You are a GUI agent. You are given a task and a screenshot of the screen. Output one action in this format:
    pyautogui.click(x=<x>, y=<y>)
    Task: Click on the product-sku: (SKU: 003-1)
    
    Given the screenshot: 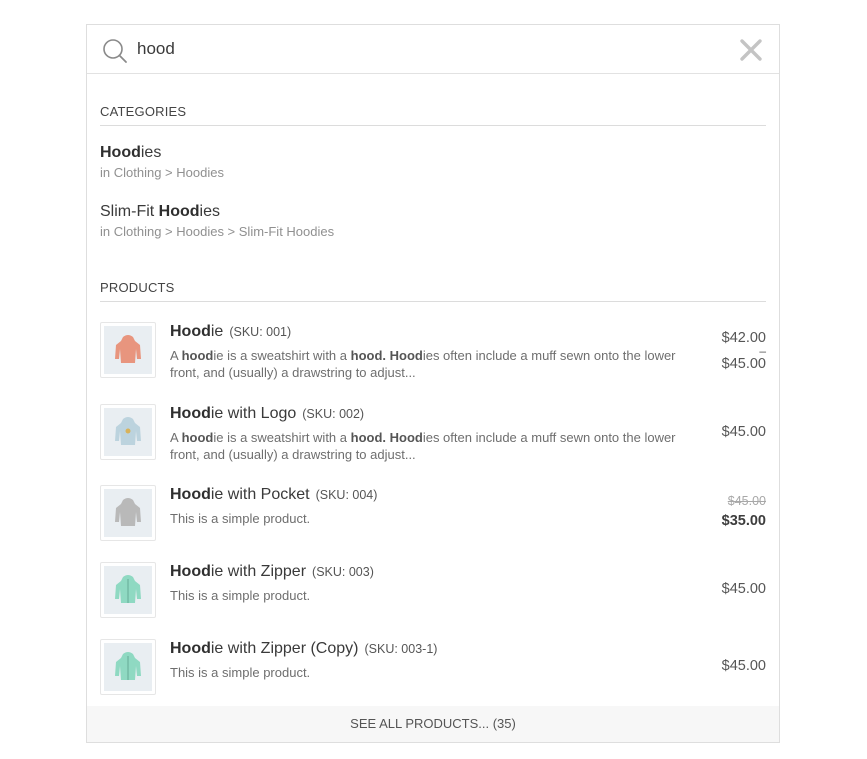 What is the action you would take?
    pyautogui.click(x=401, y=649)
    